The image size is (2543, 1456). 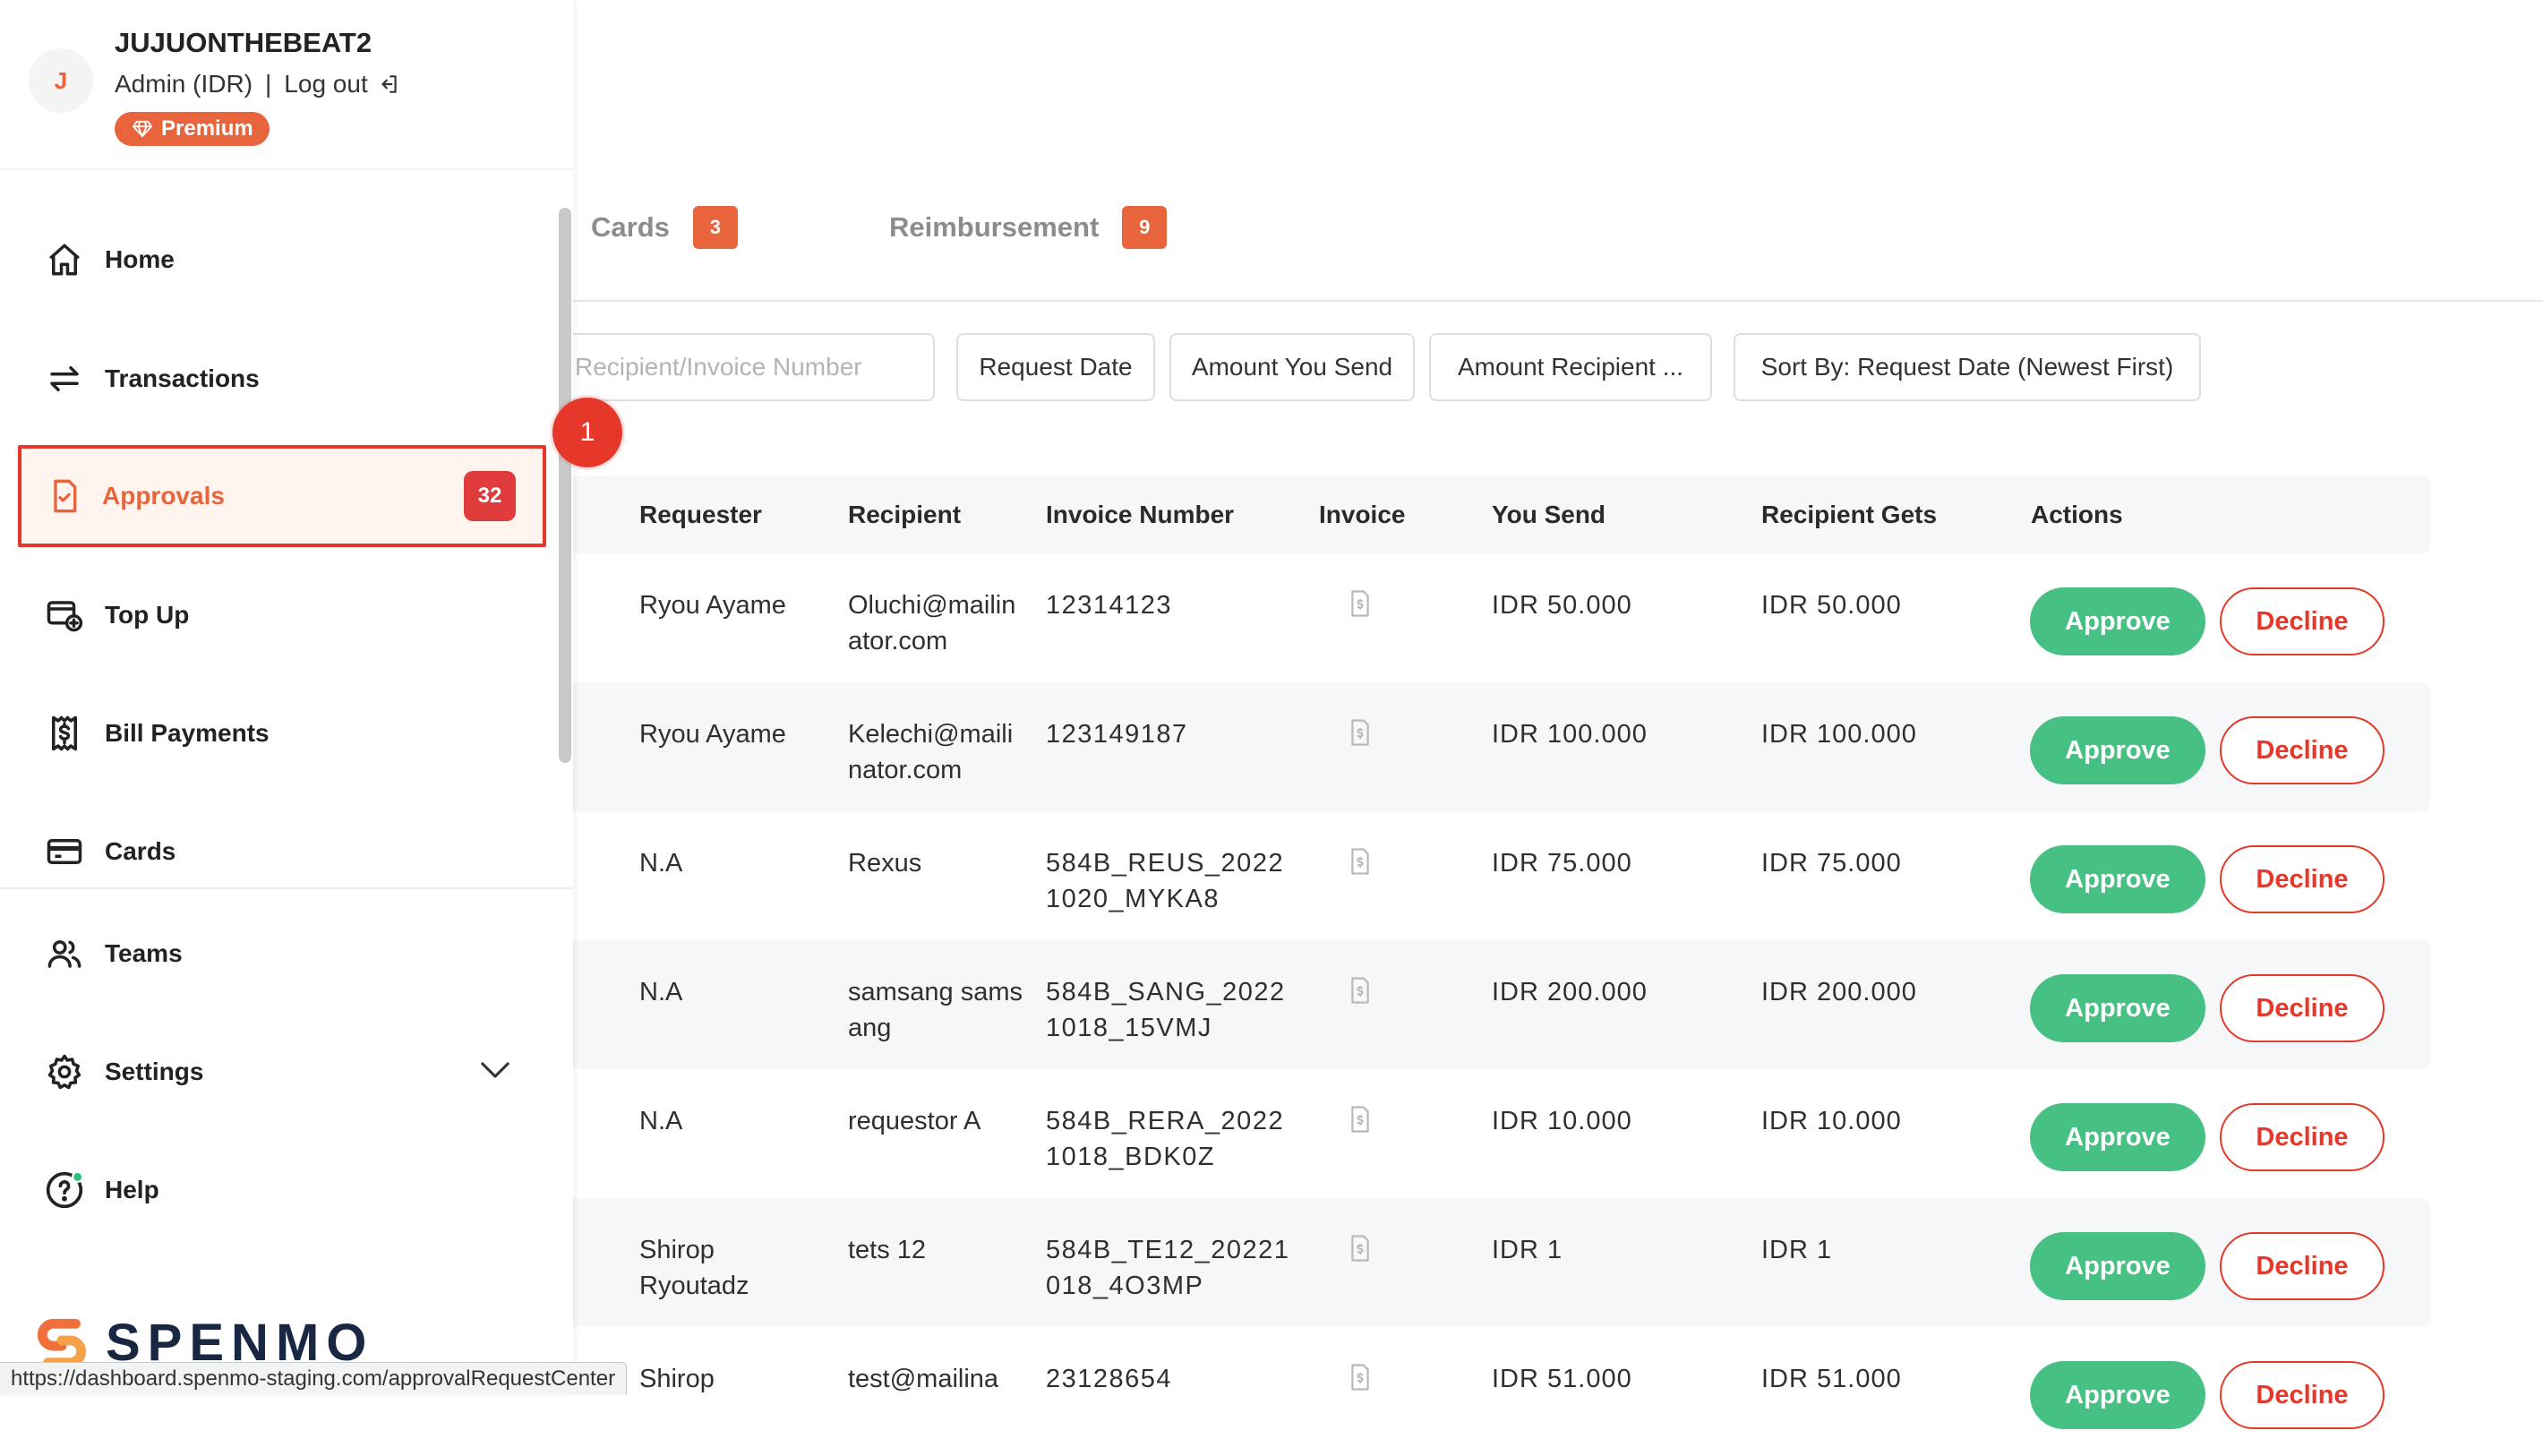 What do you see at coordinates (282, 1072) in the screenshot?
I see `sidebar-item-settings: Settings` at bounding box center [282, 1072].